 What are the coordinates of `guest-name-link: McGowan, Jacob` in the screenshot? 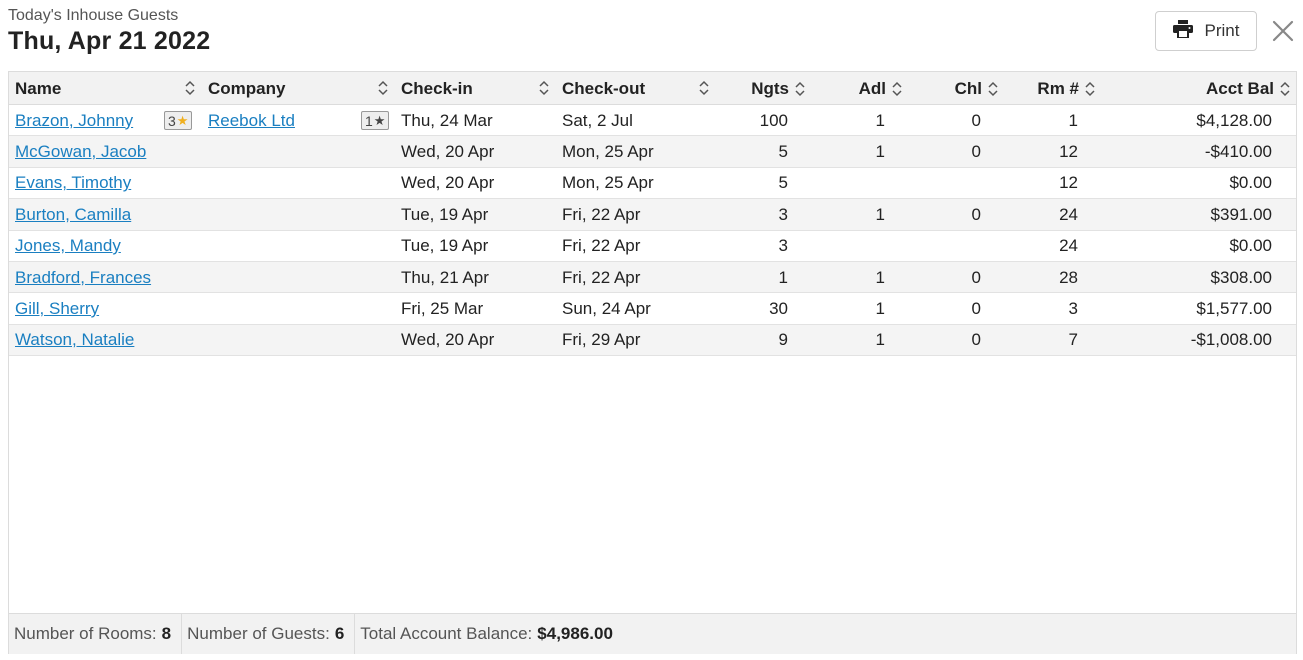 It's located at (90, 151).